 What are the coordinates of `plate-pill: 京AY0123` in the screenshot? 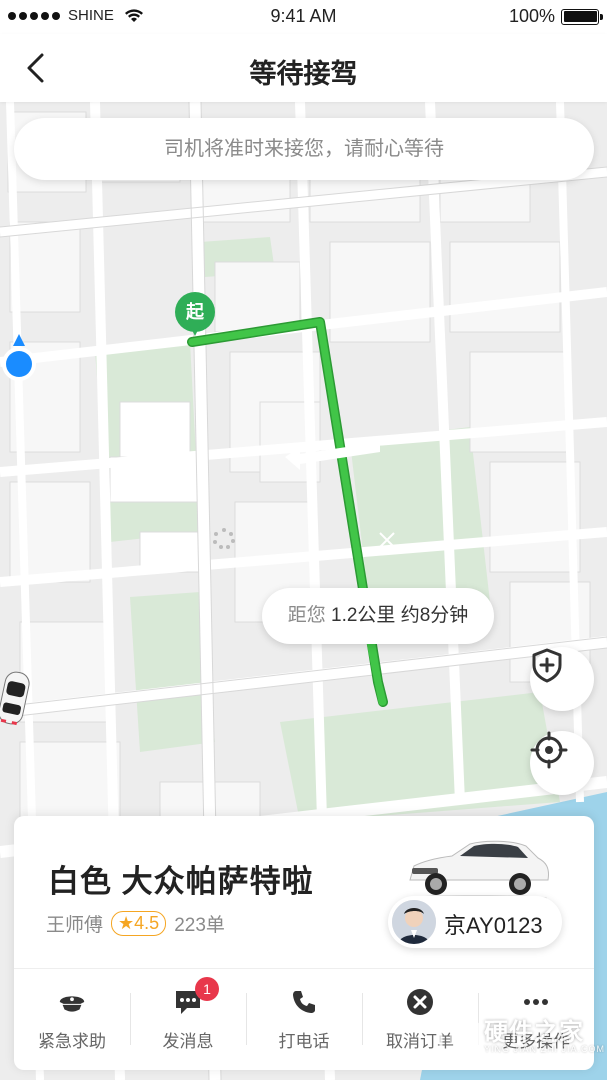 It's located at (475, 922).